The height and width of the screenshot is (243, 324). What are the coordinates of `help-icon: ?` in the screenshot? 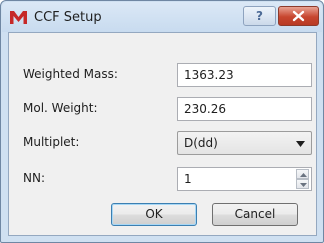 It's located at (259, 16).